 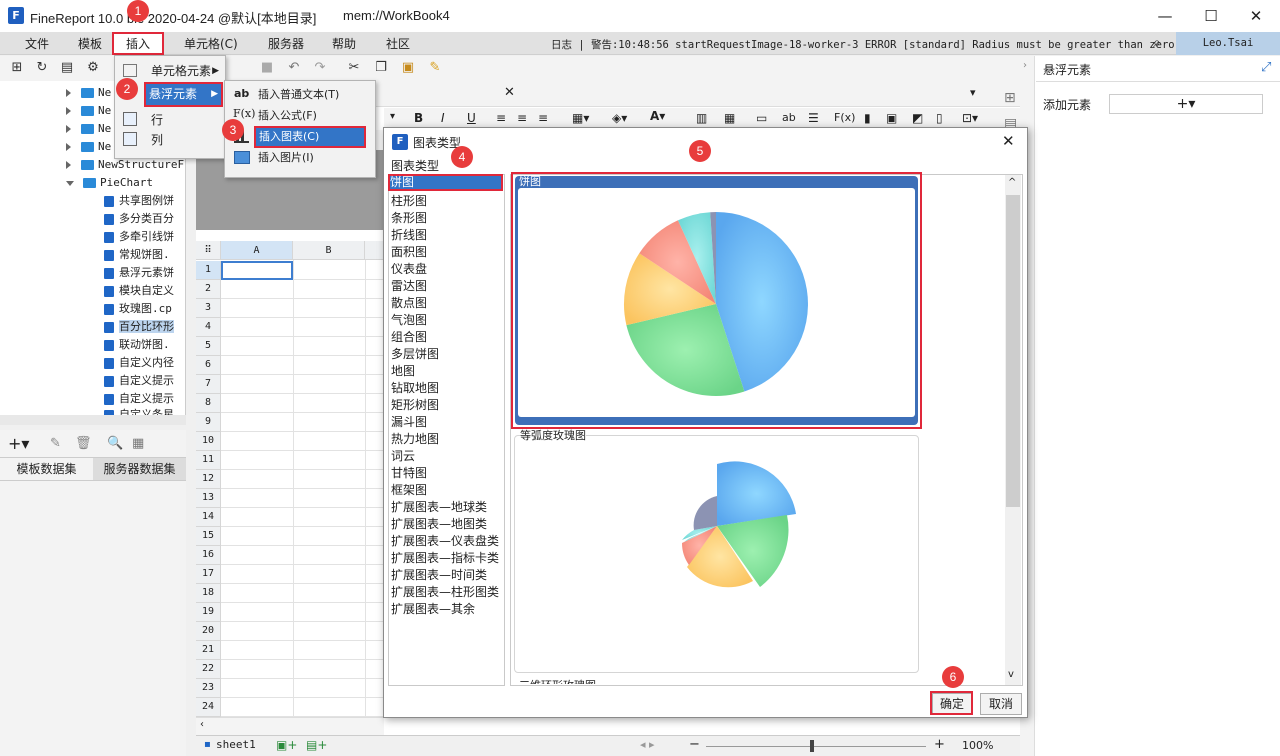 I want to click on insert-formula-icon: F(x), so click(x=844, y=117).